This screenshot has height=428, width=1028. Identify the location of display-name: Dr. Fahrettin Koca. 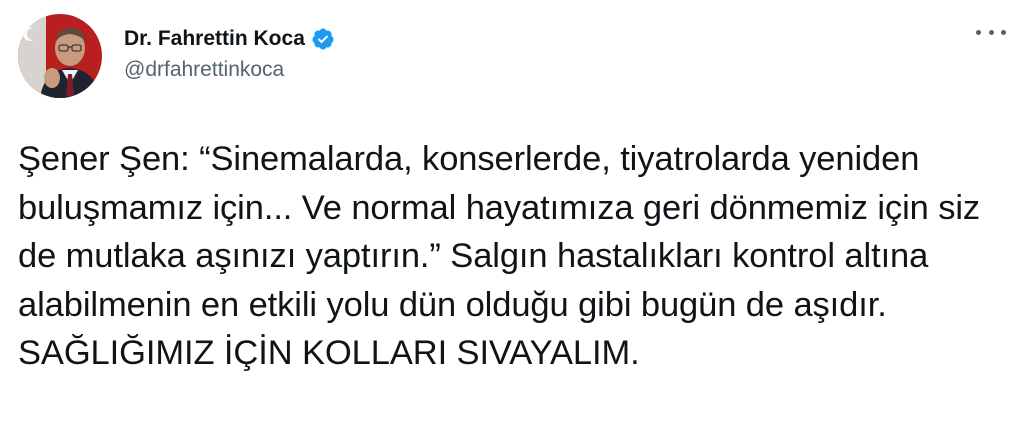
(214, 39).